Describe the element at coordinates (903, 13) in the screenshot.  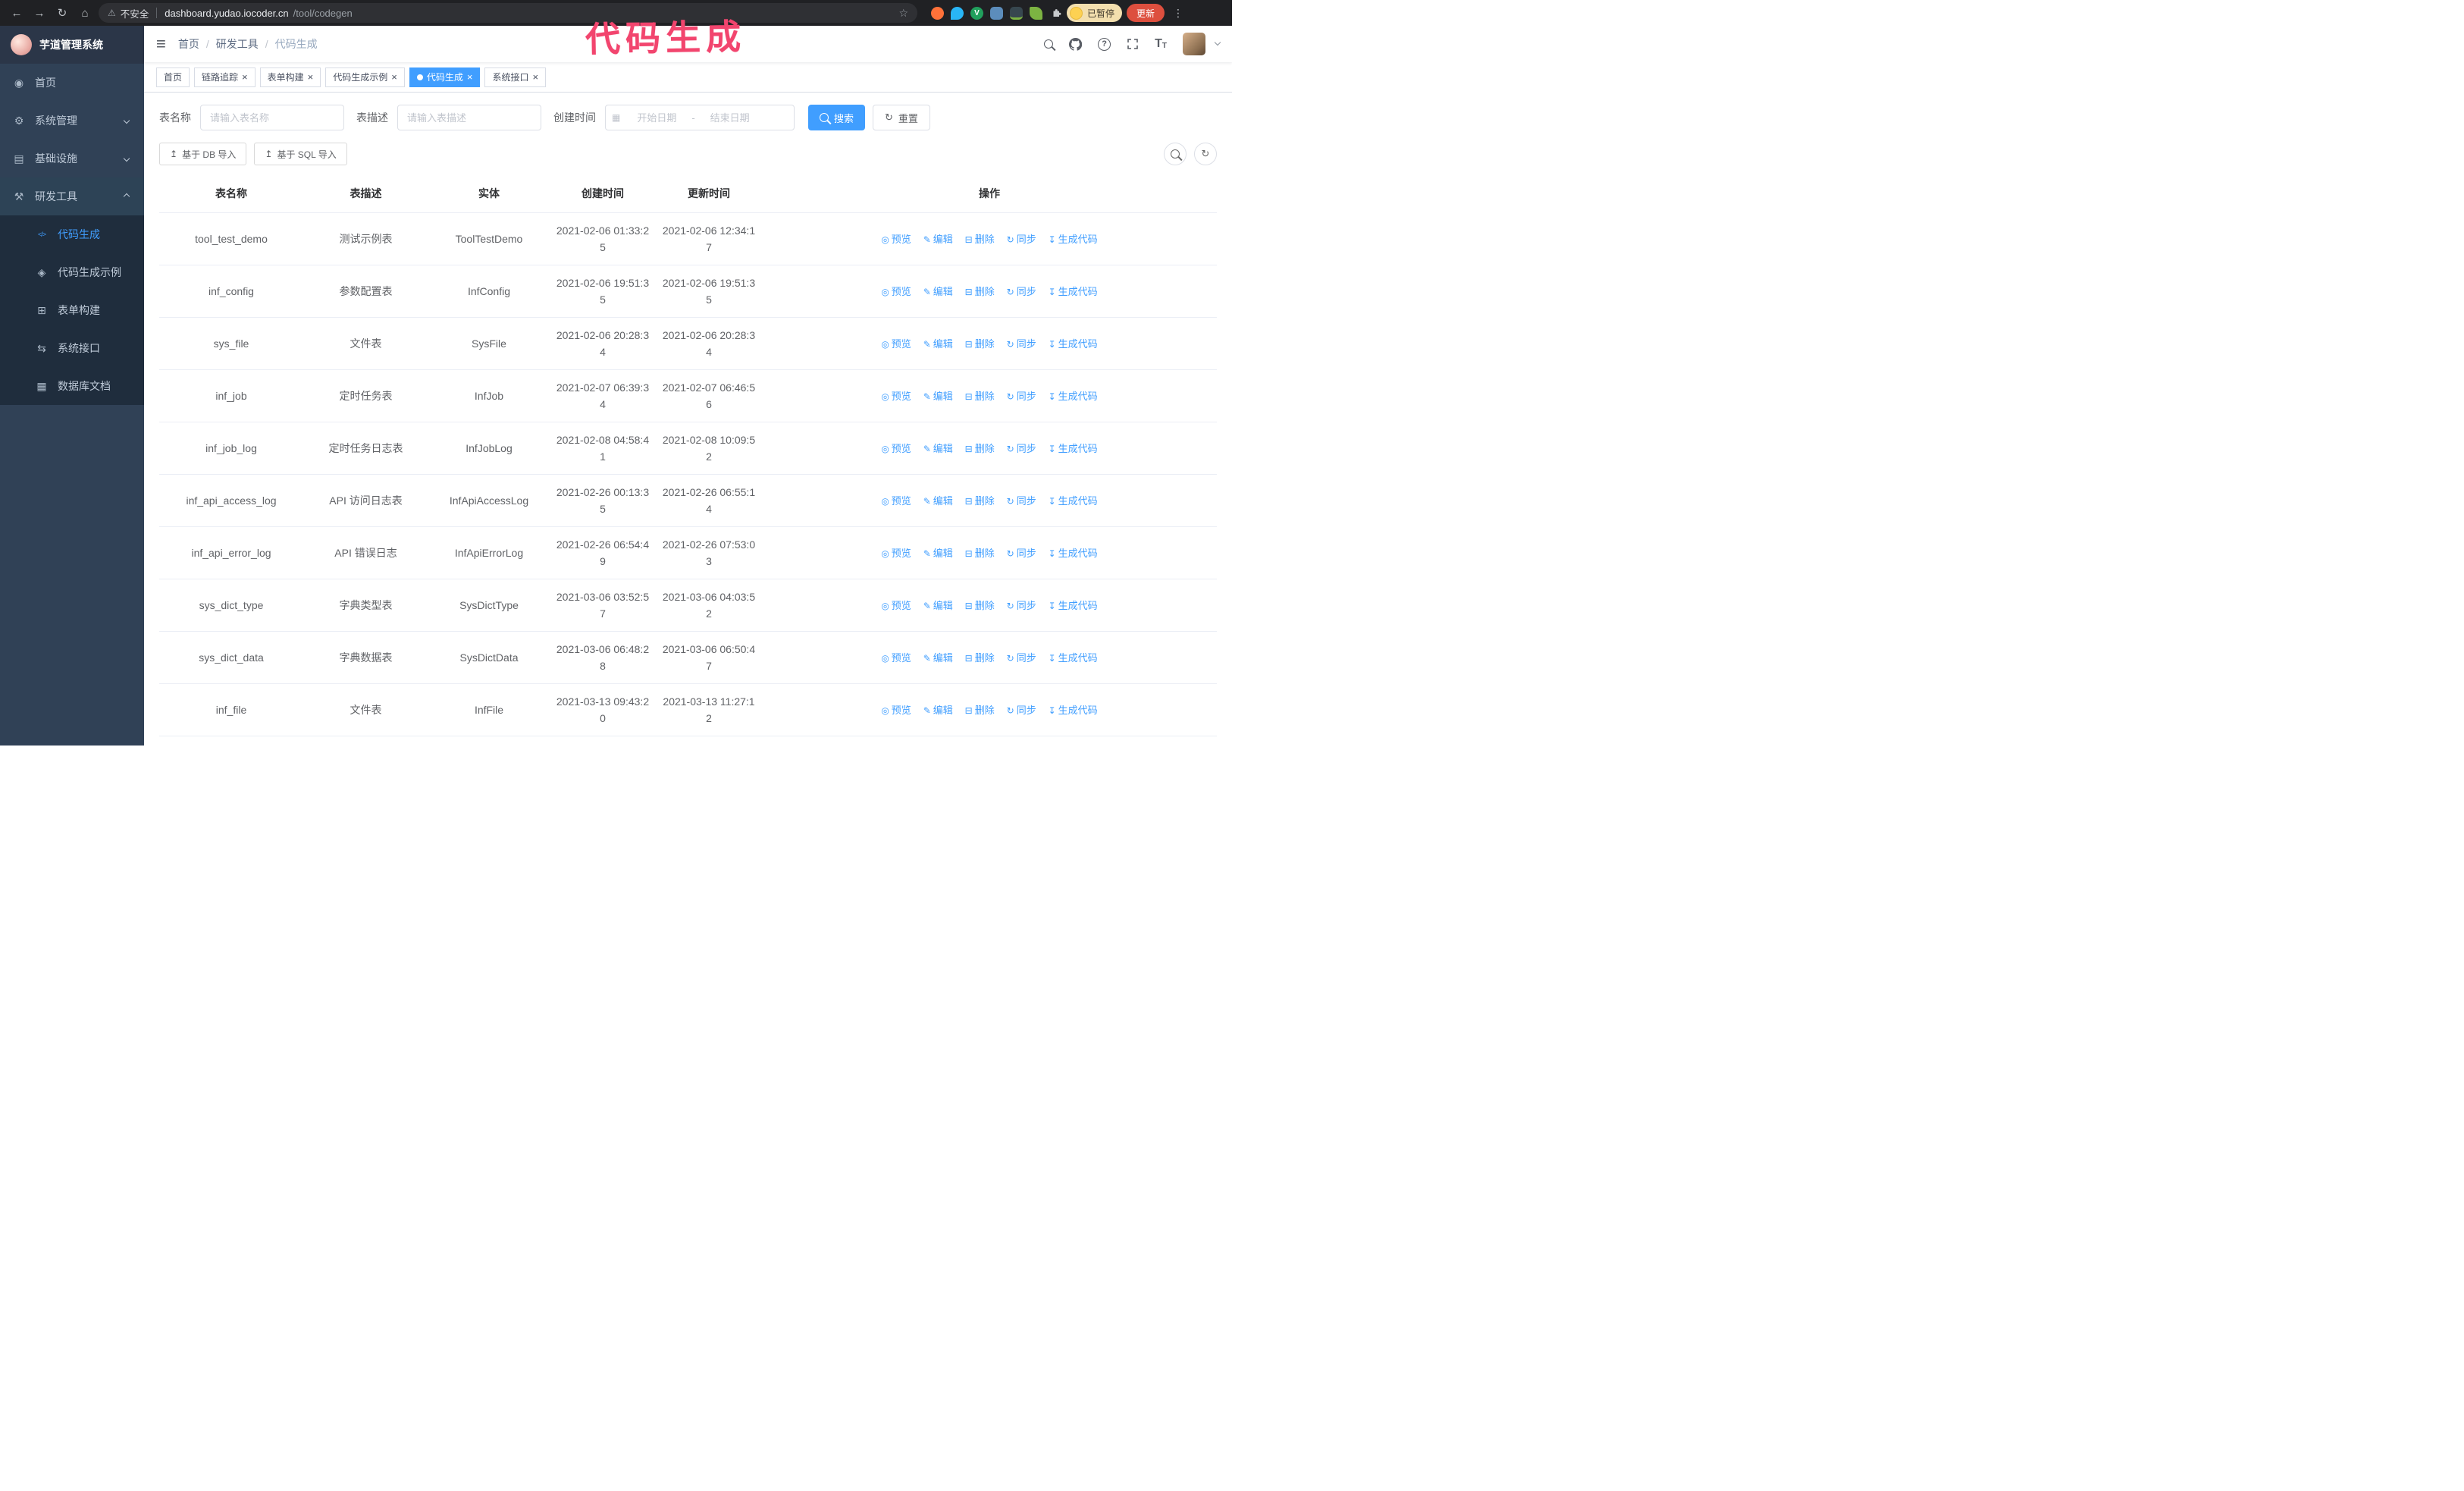
I see `bookmark-star-icon: ☆` at that location.